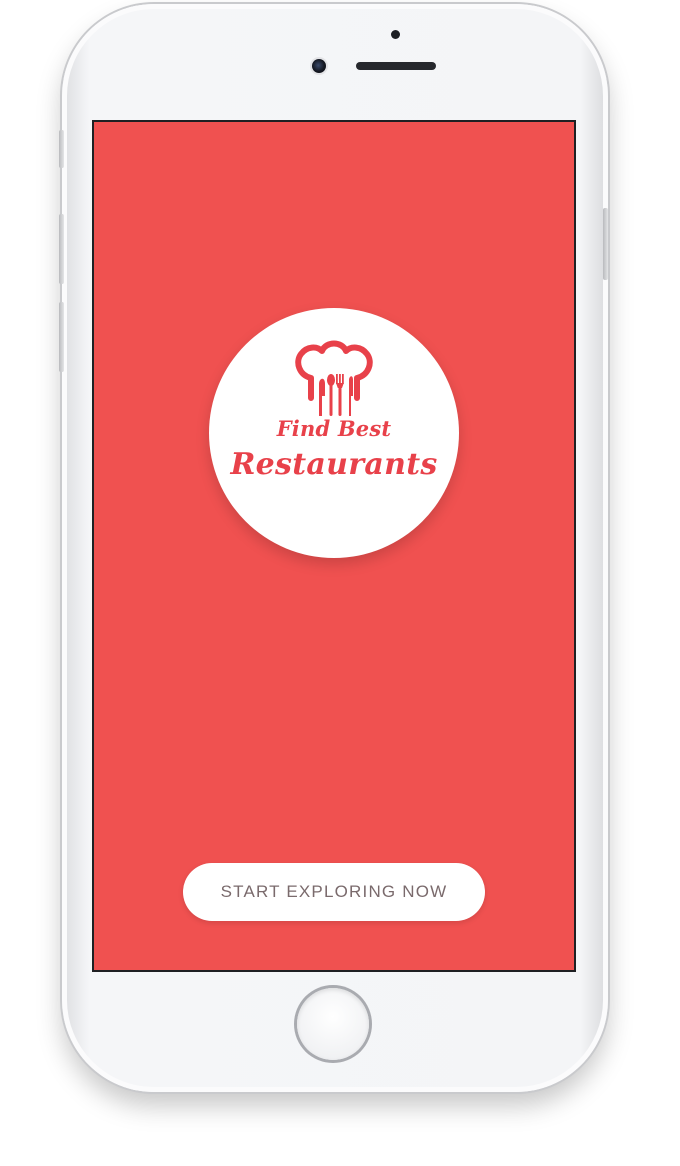 The width and height of the screenshot is (680, 1166). I want to click on logo-title-line1: Find Best, so click(334, 428).